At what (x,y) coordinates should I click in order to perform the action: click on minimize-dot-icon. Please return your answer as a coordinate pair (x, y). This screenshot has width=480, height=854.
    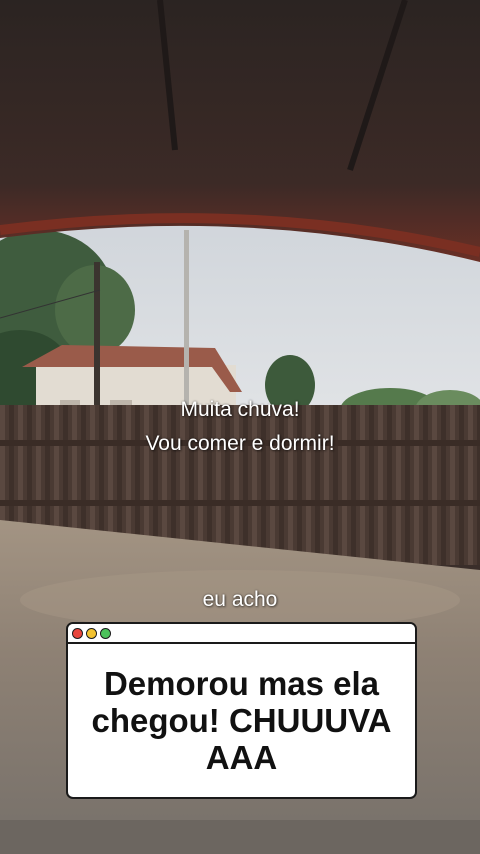
    Looking at the image, I should click on (91, 633).